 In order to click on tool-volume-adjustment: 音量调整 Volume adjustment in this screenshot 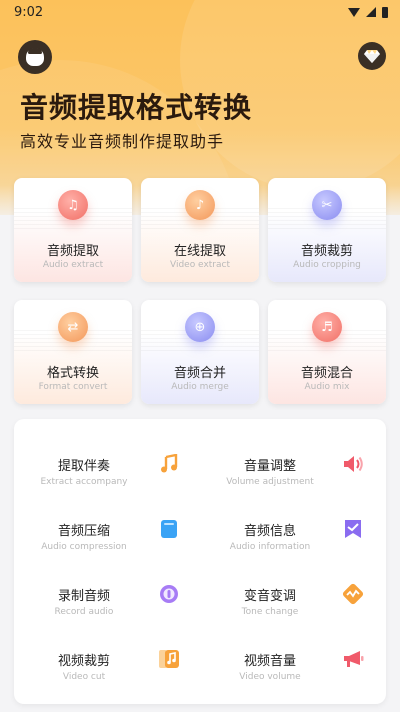, I will do `click(290, 453)`.